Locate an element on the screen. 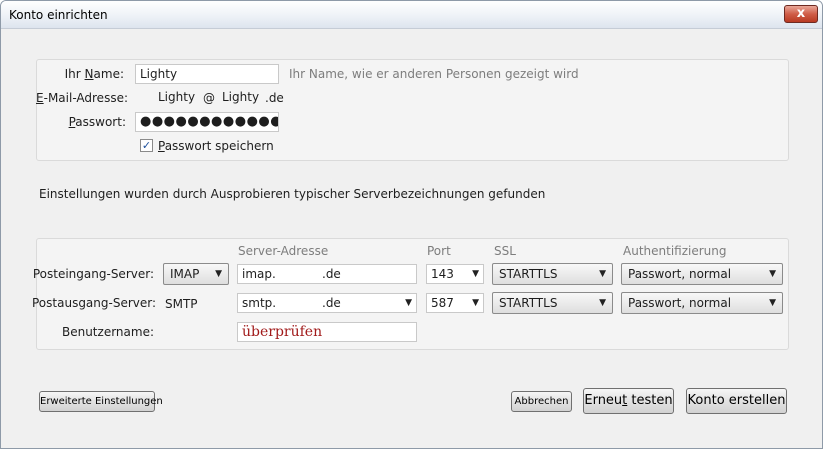 The image size is (823, 449). email-label: E-Mail-Adresse: is located at coordinates (82, 98).